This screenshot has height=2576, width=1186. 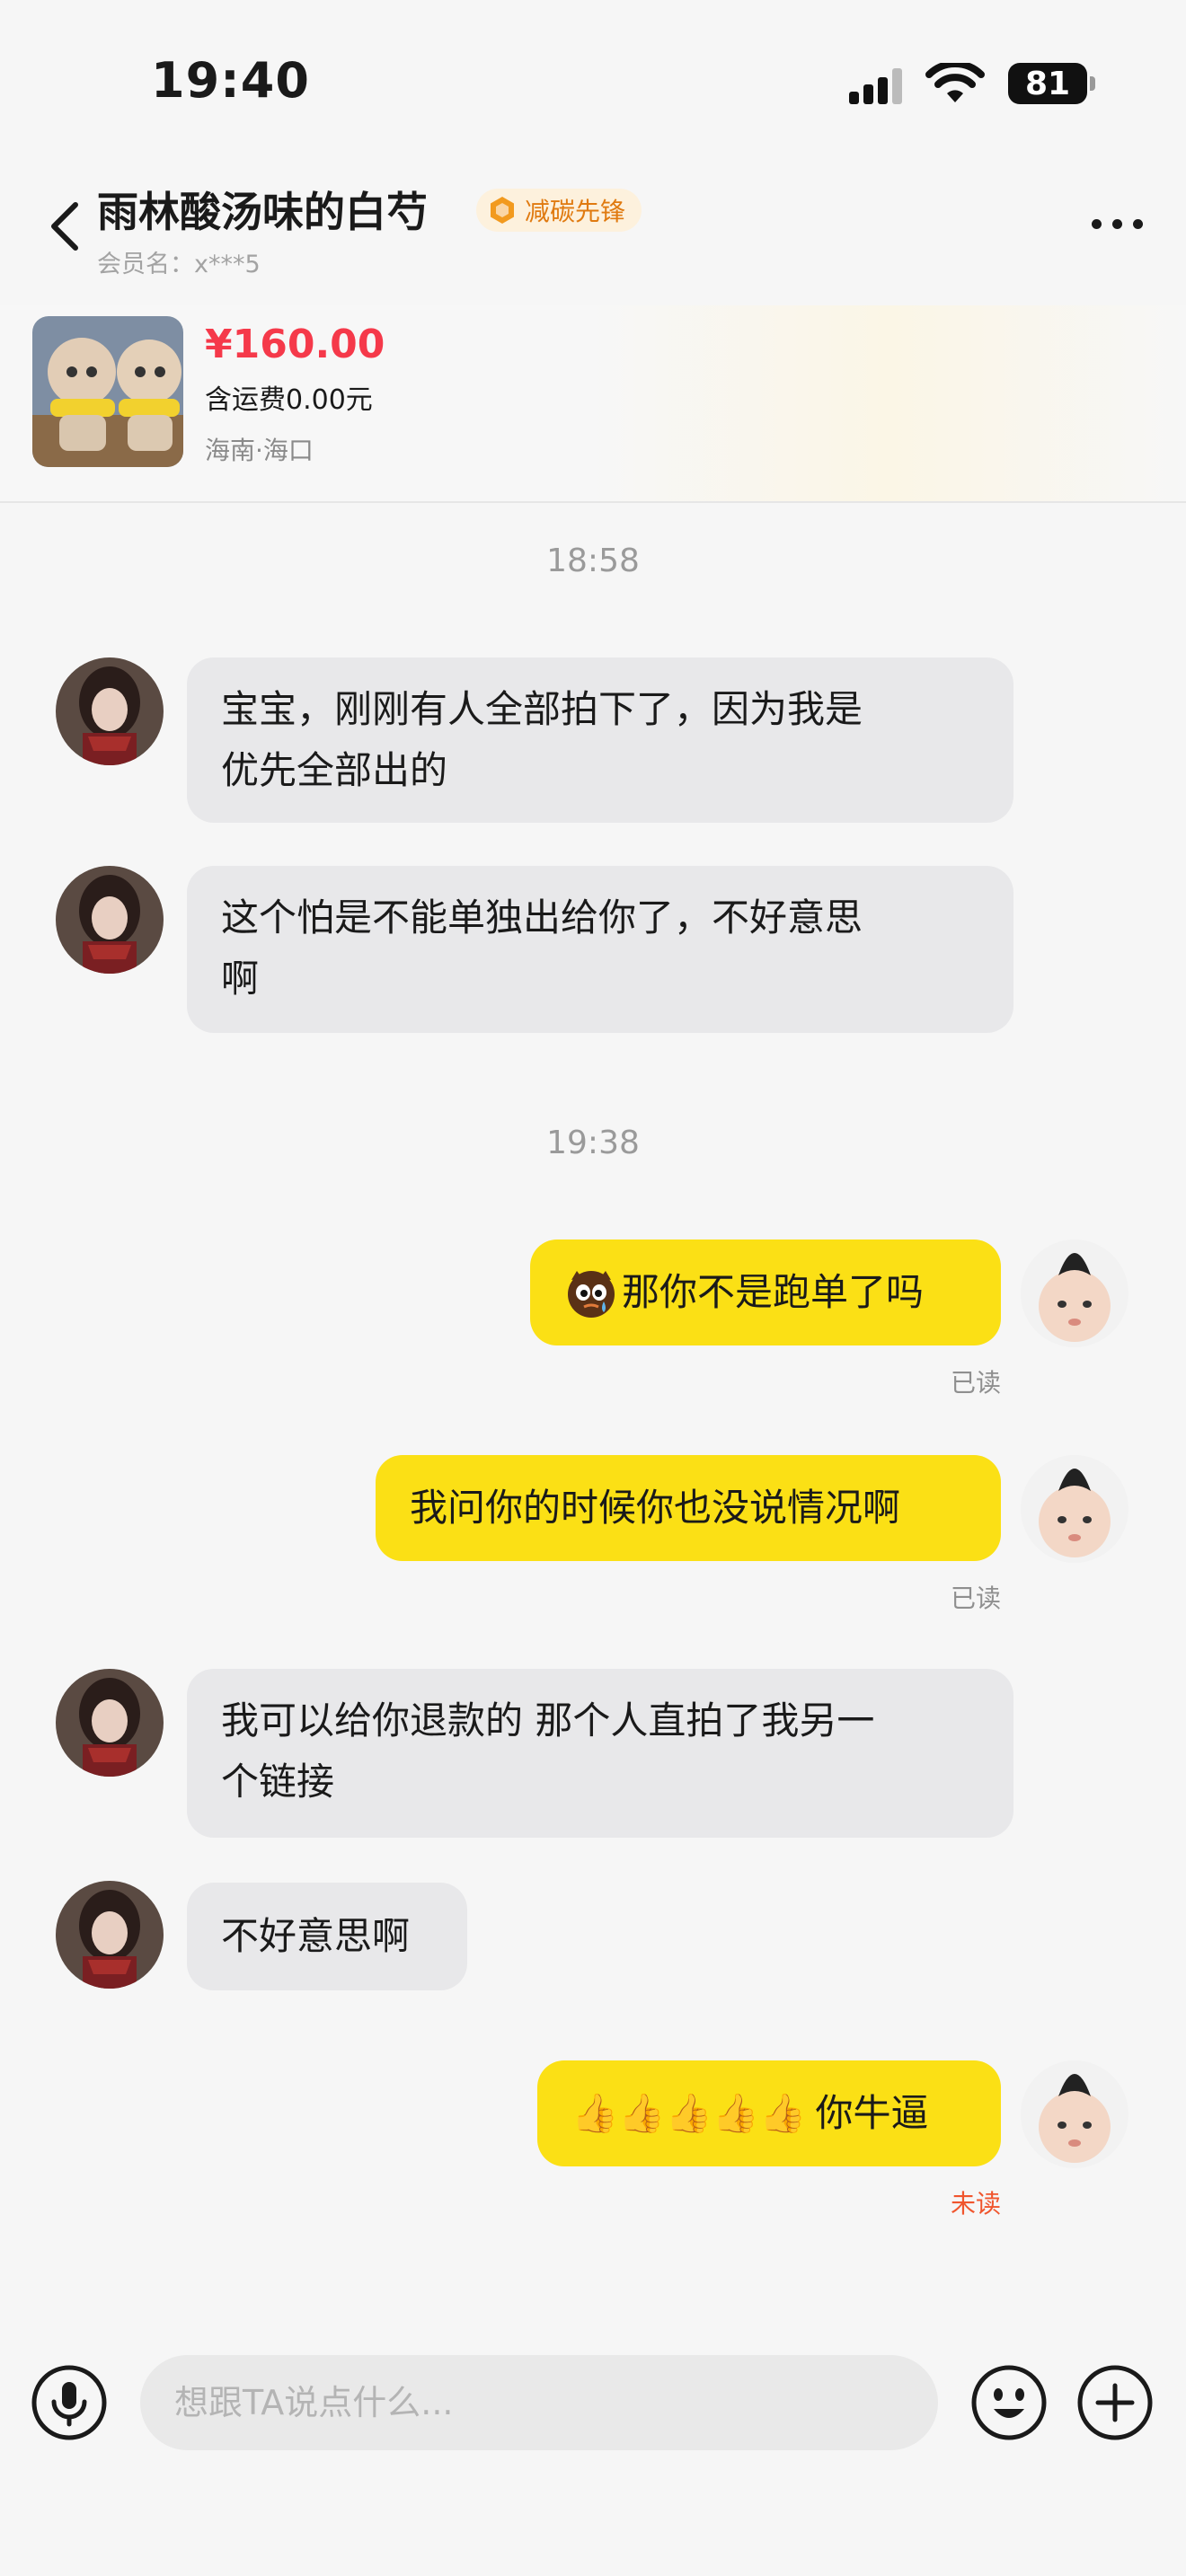 I want to click on battery-icon: 81, so click(x=1051, y=83).